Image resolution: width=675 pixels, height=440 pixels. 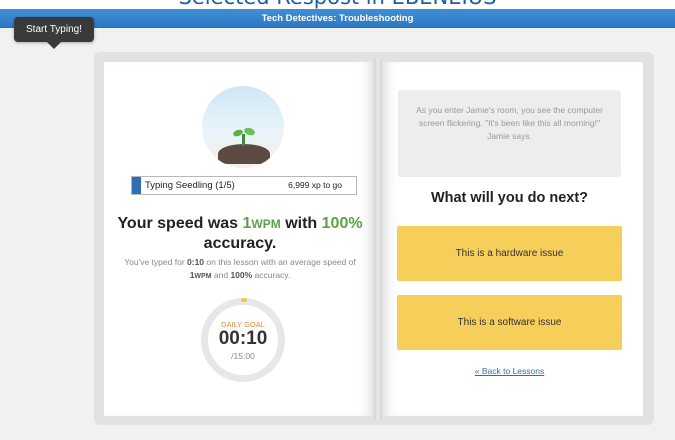 What do you see at coordinates (244, 185) in the screenshot?
I see `level-progress-bar: Typing Seedling (1/5) 6,999 xp to go` at bounding box center [244, 185].